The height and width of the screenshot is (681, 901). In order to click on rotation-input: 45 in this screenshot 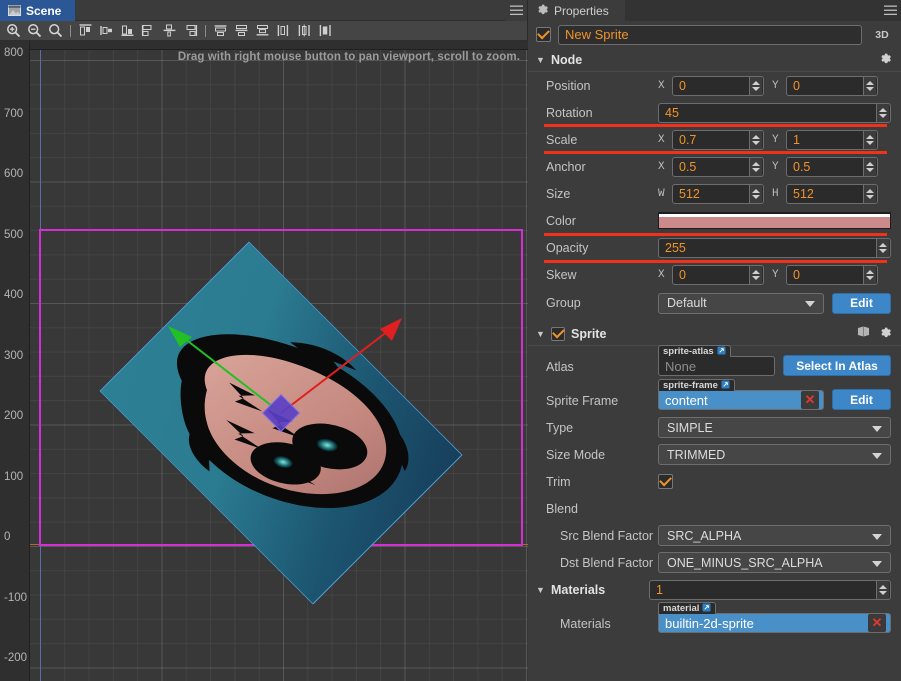, I will do `click(774, 112)`.